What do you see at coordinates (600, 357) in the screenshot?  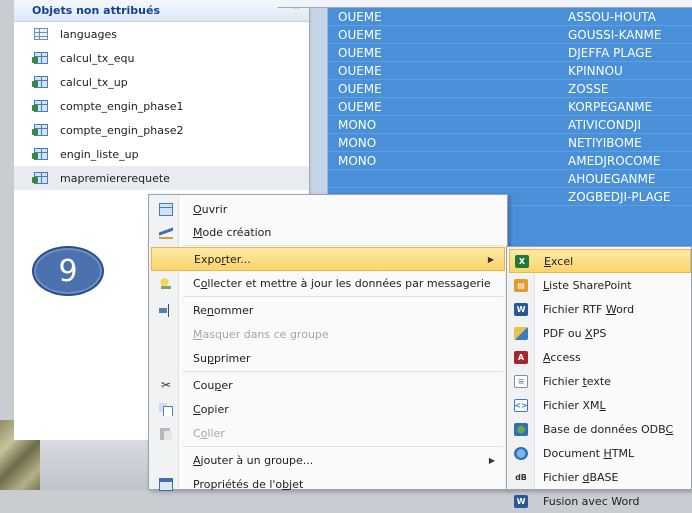 I see `submenu-item-access: A Access` at bounding box center [600, 357].